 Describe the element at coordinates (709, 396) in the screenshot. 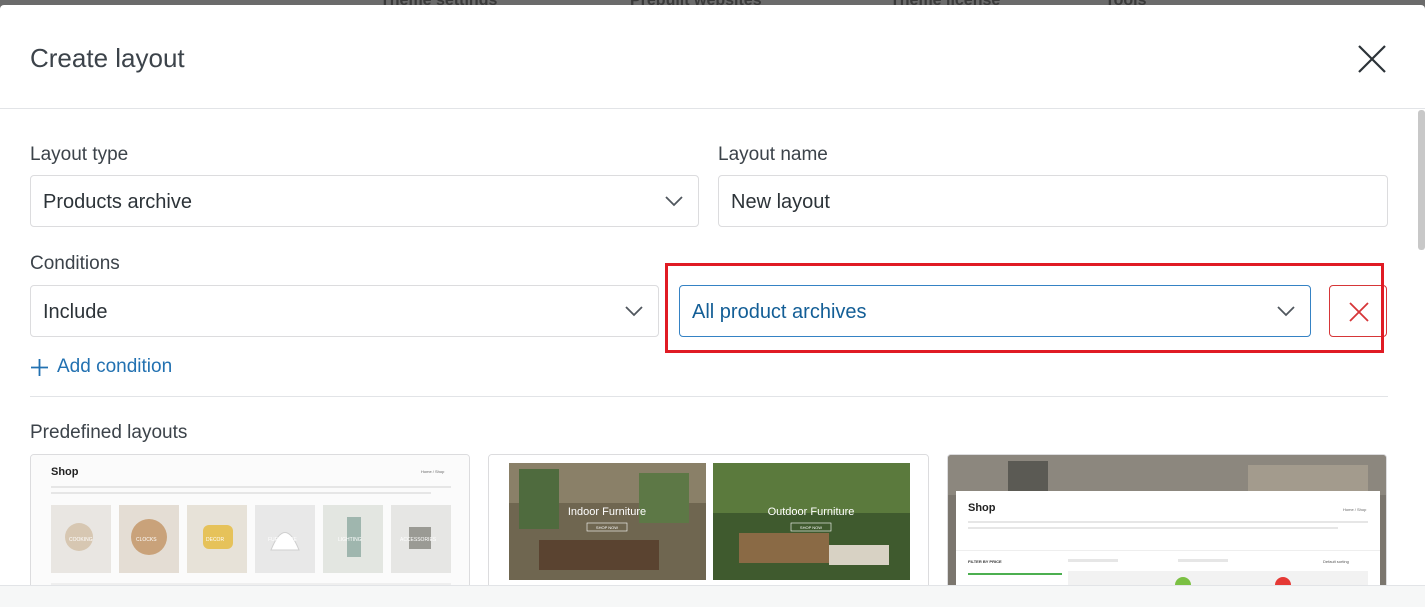

I see `divider` at that location.